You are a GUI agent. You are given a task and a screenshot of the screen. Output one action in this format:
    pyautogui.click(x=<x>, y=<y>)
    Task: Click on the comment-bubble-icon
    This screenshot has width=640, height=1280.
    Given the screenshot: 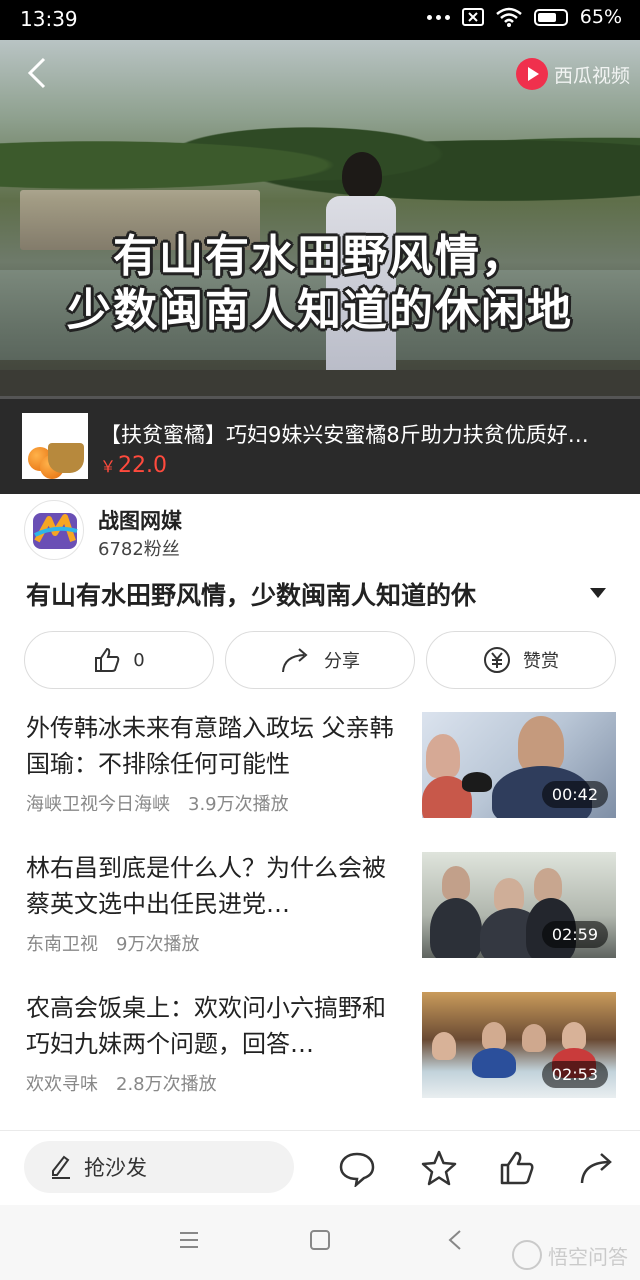 What is the action you would take?
    pyautogui.click(x=357, y=1168)
    